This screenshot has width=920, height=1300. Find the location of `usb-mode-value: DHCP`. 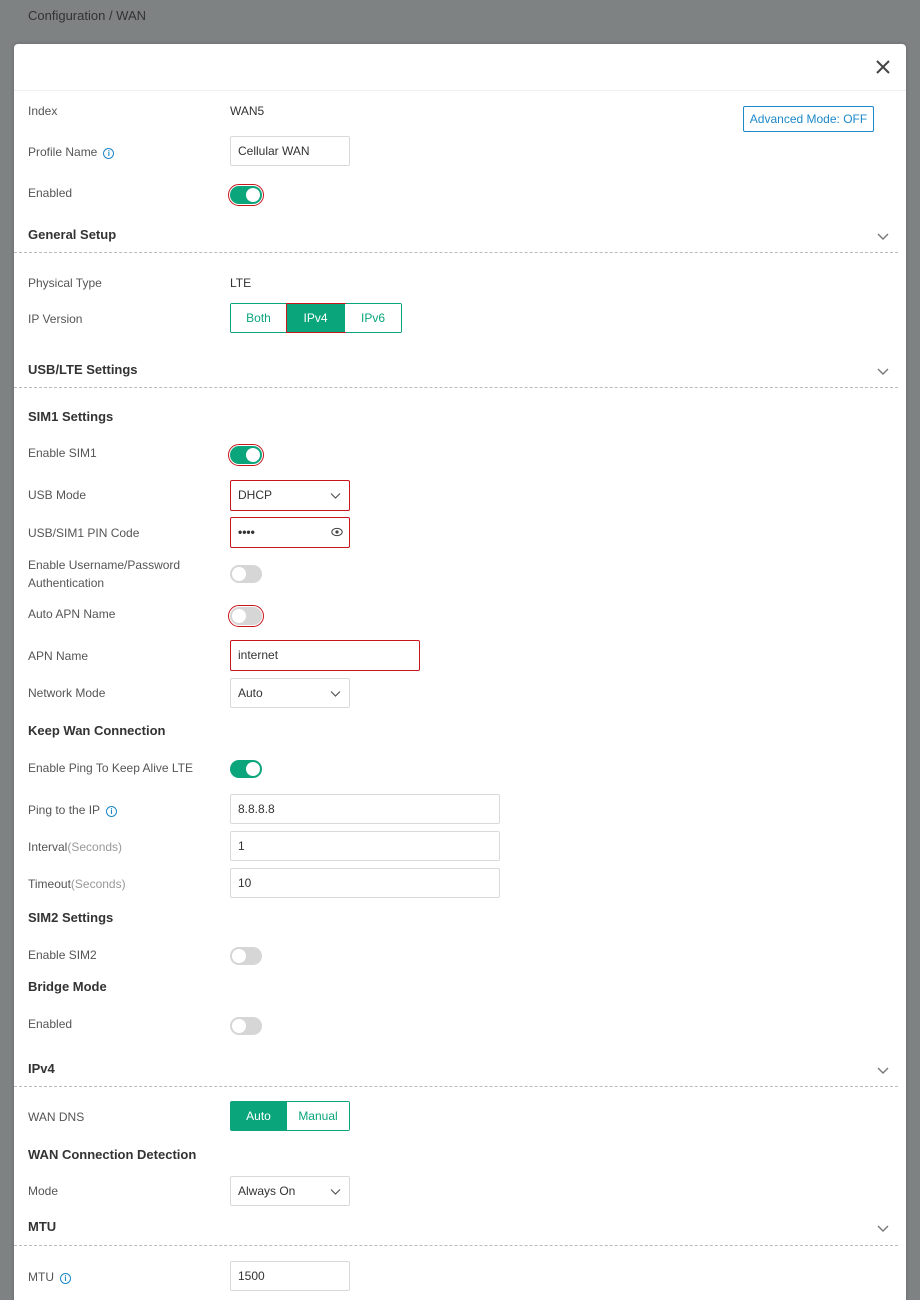

usb-mode-value: DHCP is located at coordinates (255, 495).